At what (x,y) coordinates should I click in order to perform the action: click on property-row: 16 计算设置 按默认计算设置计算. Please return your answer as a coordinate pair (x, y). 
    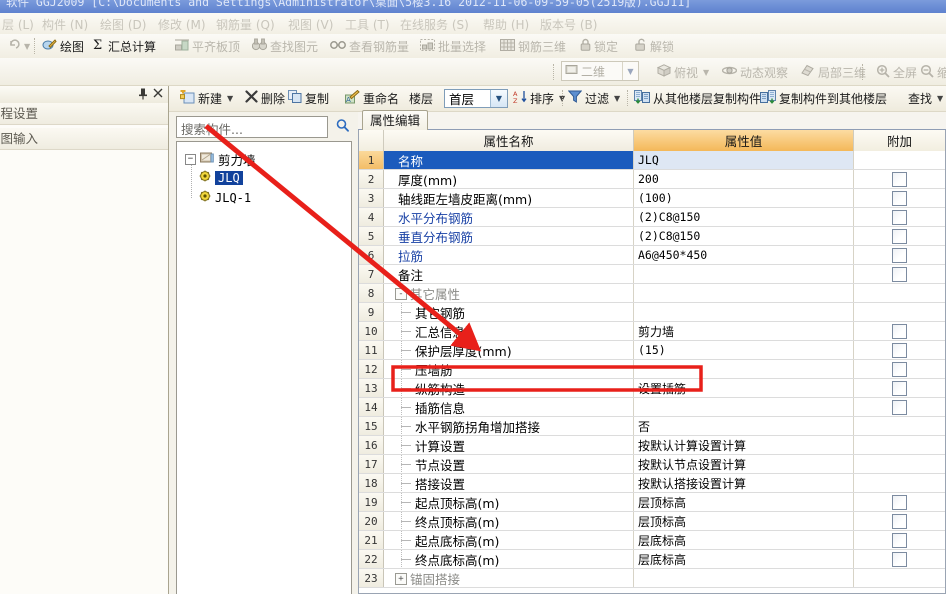
    Looking at the image, I should click on (652, 445).